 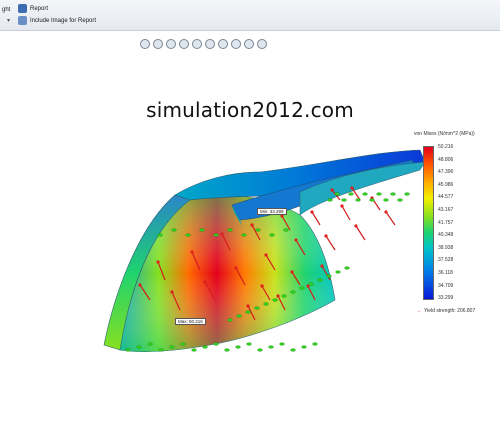 What do you see at coordinates (446, 184) in the screenshot?
I see `legend-tick: 45.986` at bounding box center [446, 184].